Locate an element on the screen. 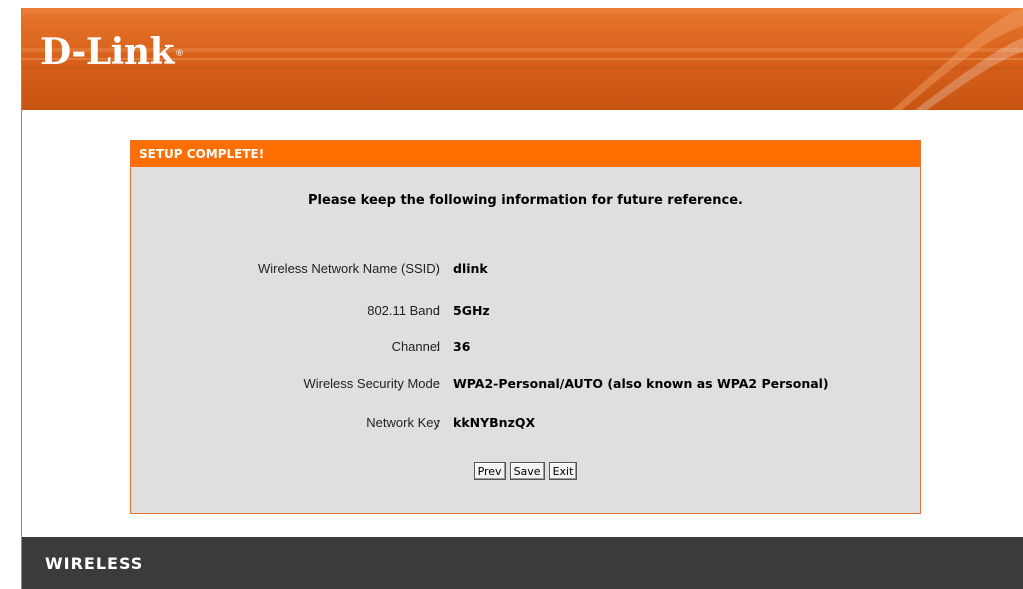 This screenshot has width=1023, height=589. ssid-colon: : is located at coordinates (438, 268).